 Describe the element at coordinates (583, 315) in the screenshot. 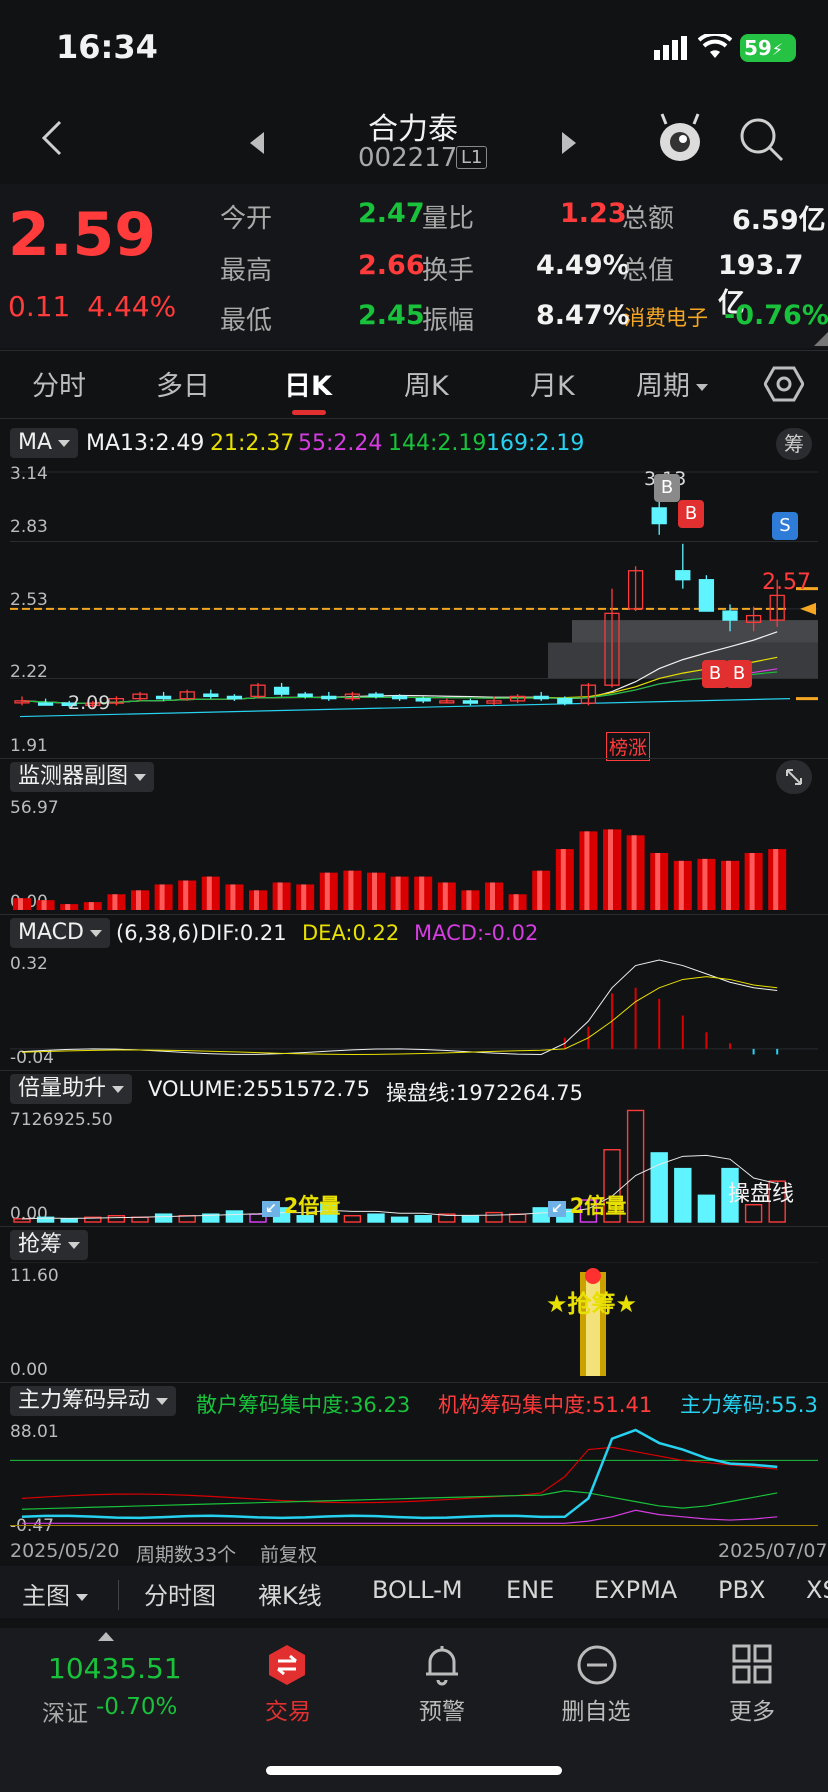

I see `amplitude-value: 8.47%` at that location.